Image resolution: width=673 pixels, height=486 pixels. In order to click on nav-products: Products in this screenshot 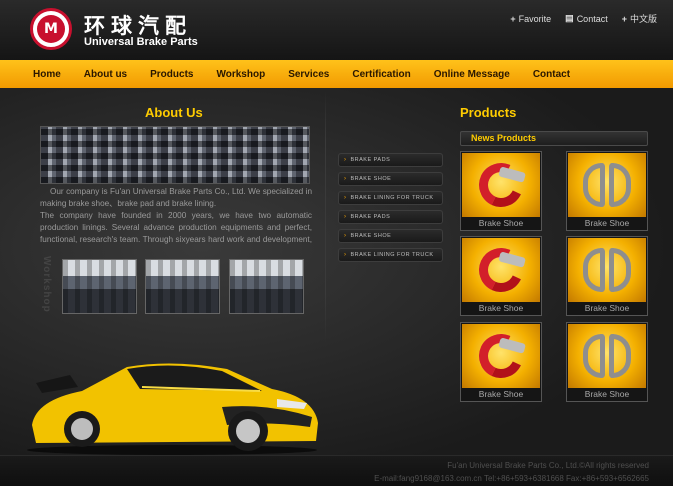, I will do `click(171, 74)`.